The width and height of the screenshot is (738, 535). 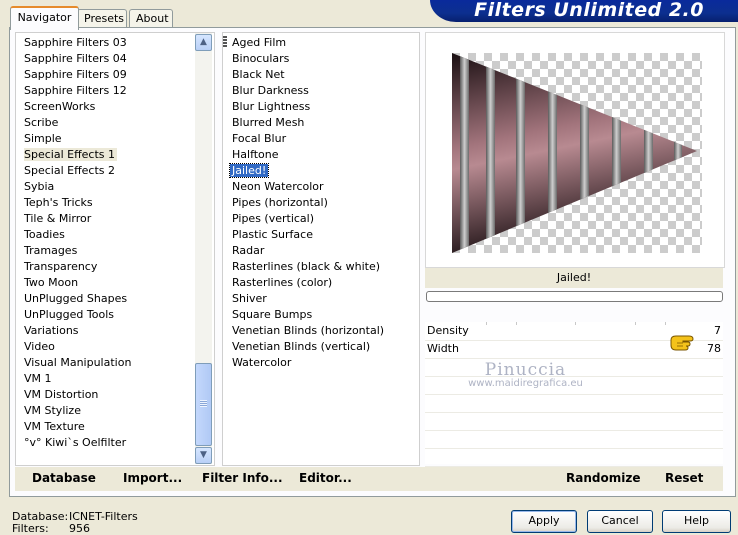 What do you see at coordinates (39, 346) in the screenshot?
I see `category-item-label: Video` at bounding box center [39, 346].